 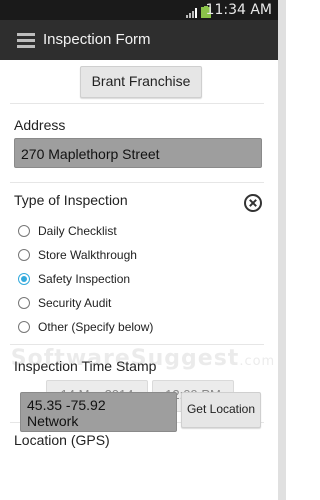 What do you see at coordinates (24, 279) in the screenshot?
I see `radio-selected-icon` at bounding box center [24, 279].